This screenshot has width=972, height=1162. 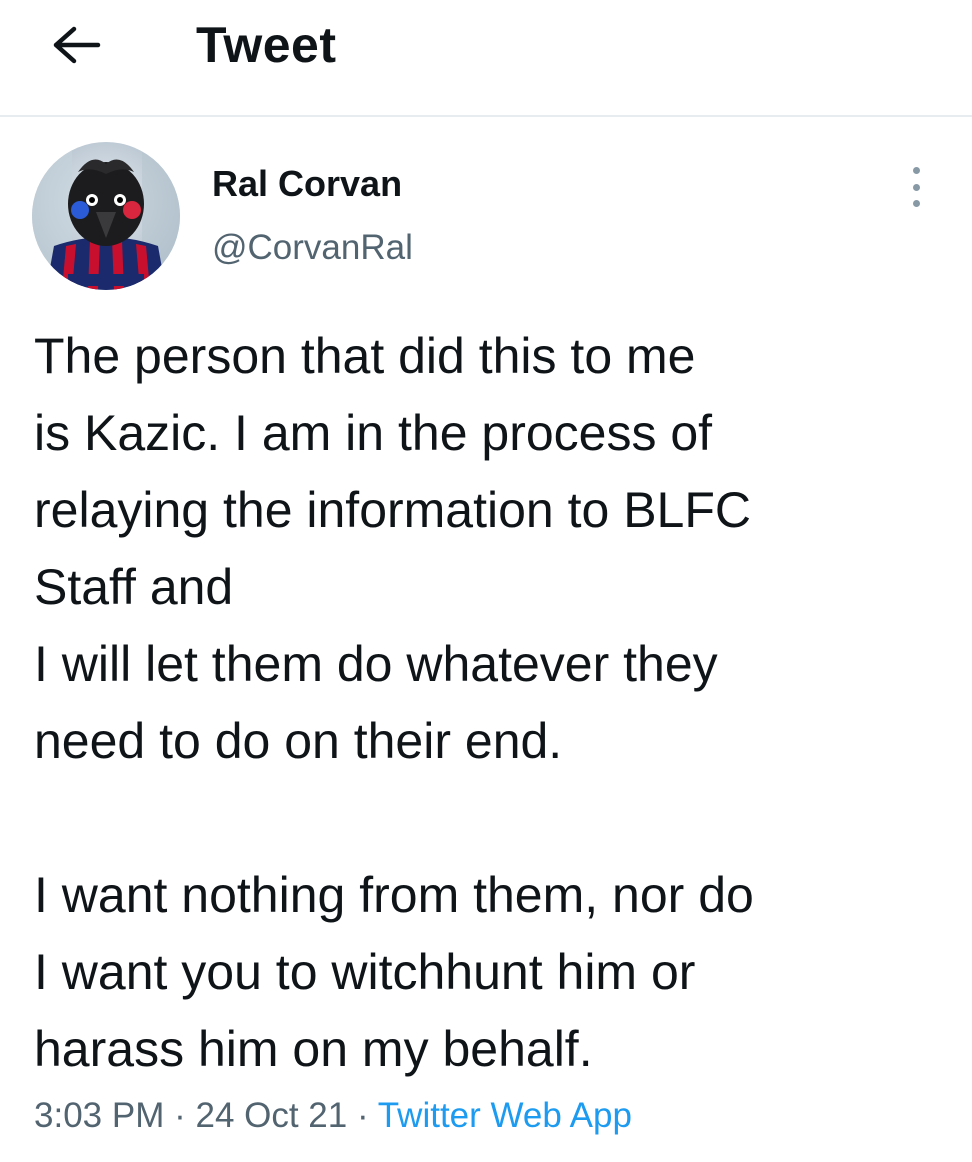 What do you see at coordinates (486, 58) in the screenshot?
I see `top-app-bar: Tweet` at bounding box center [486, 58].